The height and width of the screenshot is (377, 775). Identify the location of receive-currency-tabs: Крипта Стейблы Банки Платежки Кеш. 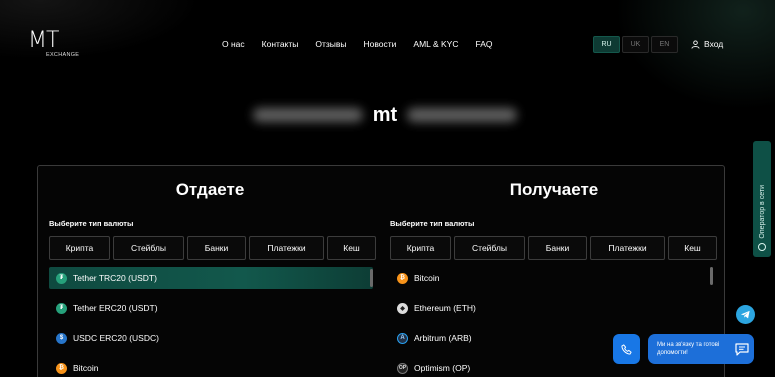
(553, 248).